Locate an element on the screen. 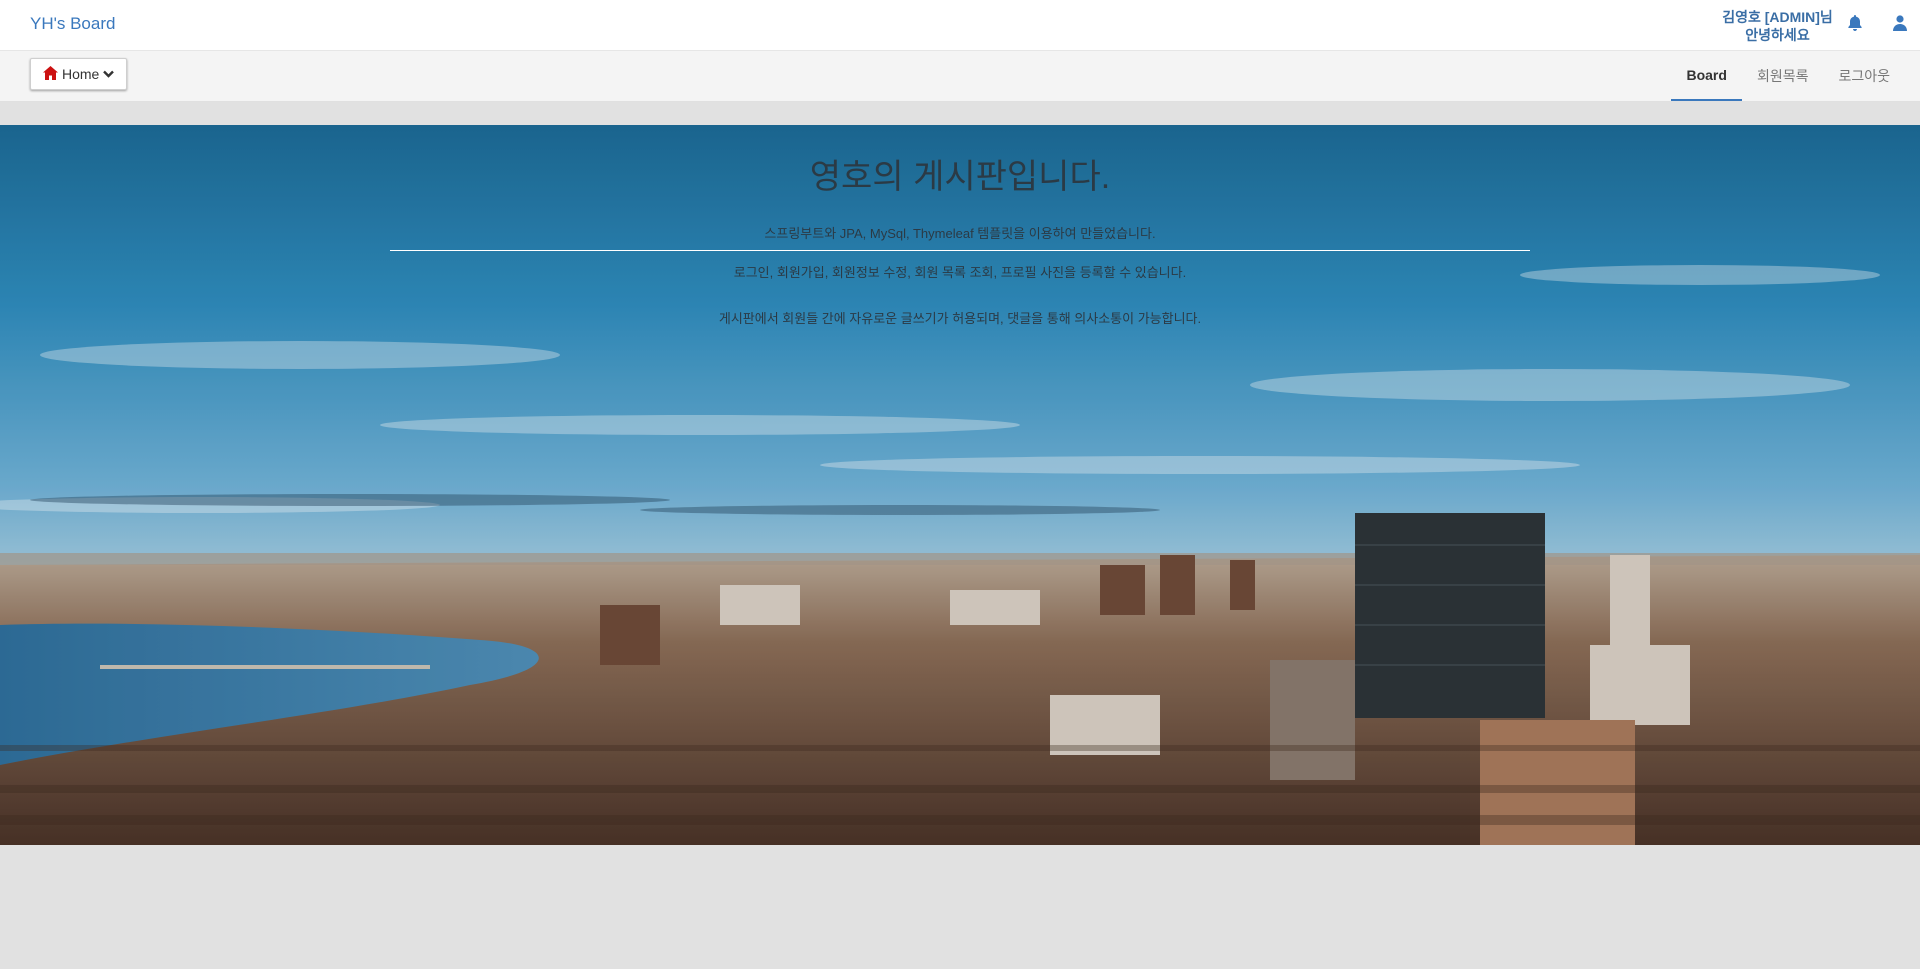 The width and height of the screenshot is (1920, 969). user-icon is located at coordinates (1900, 24).